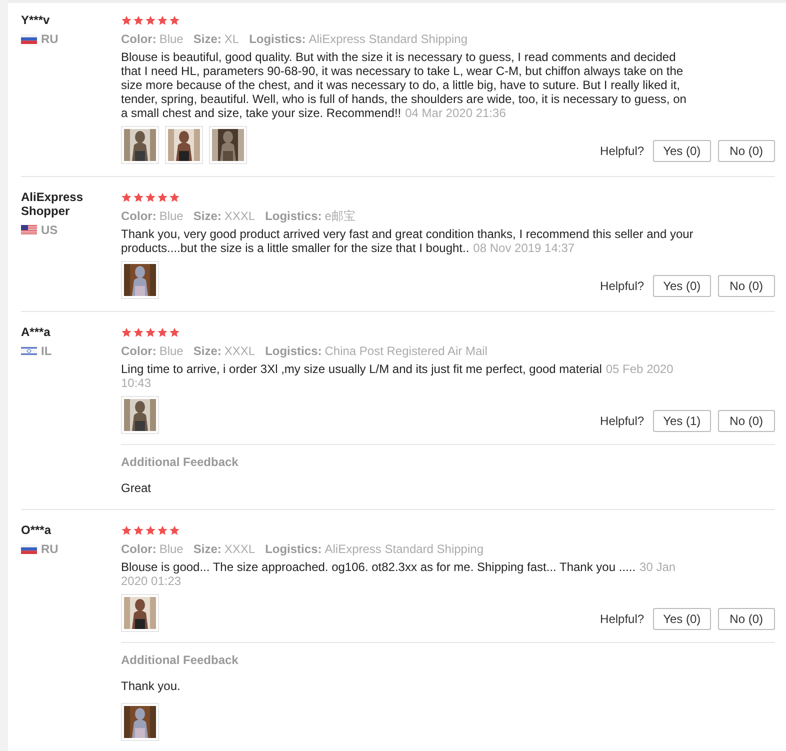  I want to click on reviewer-name: AliExpress Shopper, so click(52, 204).